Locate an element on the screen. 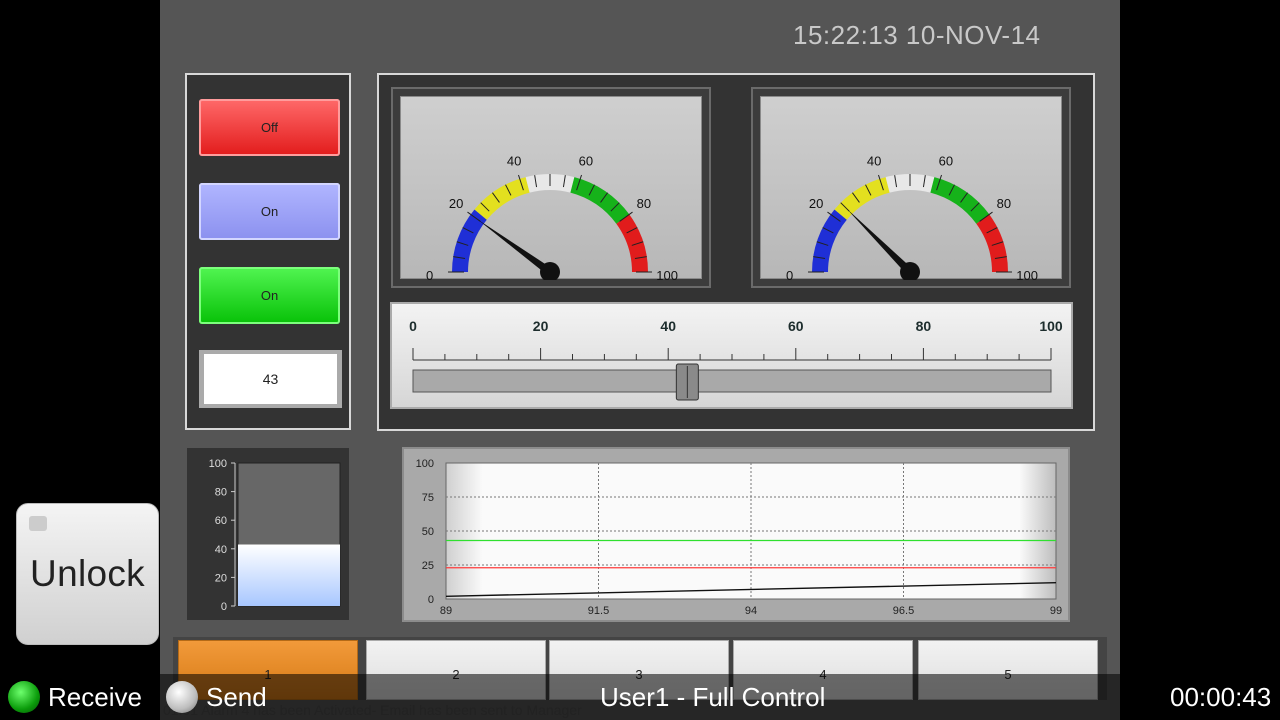 This screenshot has height=720, width=1280. trend-y-label: 100 is located at coordinates (425, 464).